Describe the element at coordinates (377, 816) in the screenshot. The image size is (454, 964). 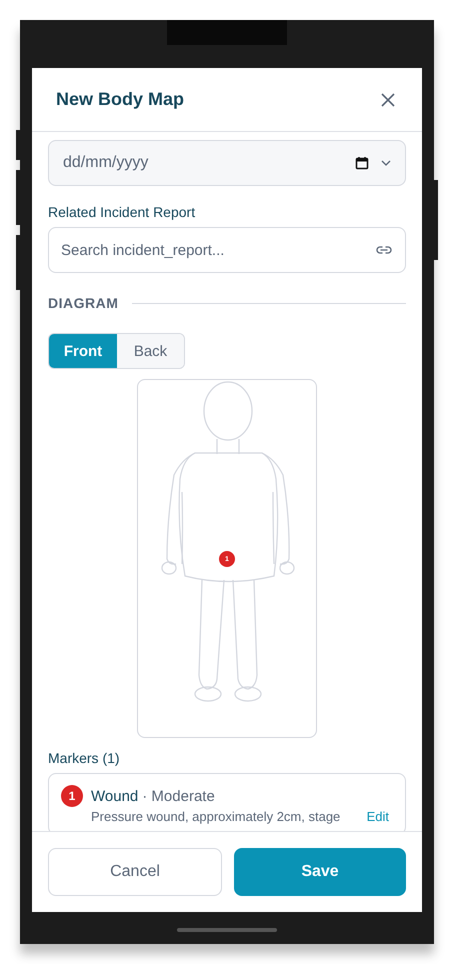
I see `edit-link: Edit` at that location.